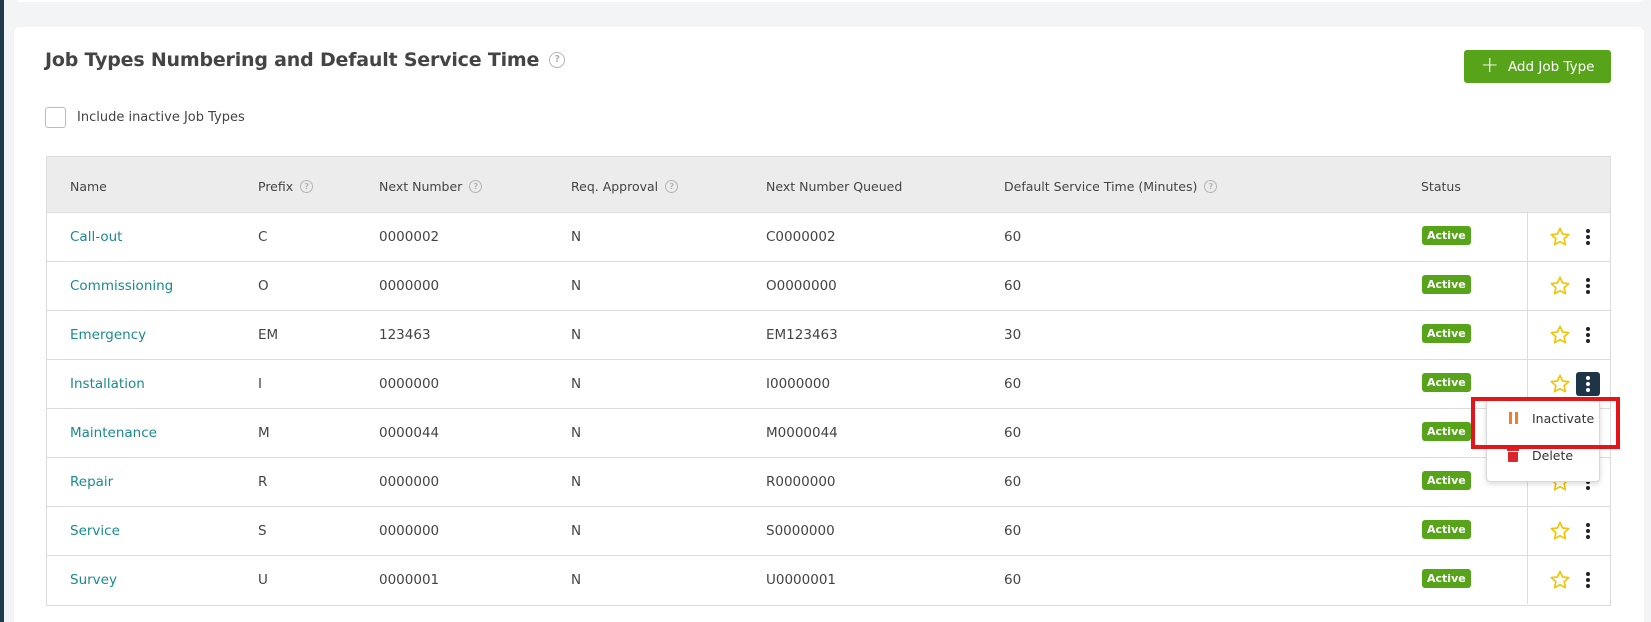 The image size is (1651, 622). I want to click on table-row: Emergency EM 123463 N EM123463 30 Active, so click(828, 335).